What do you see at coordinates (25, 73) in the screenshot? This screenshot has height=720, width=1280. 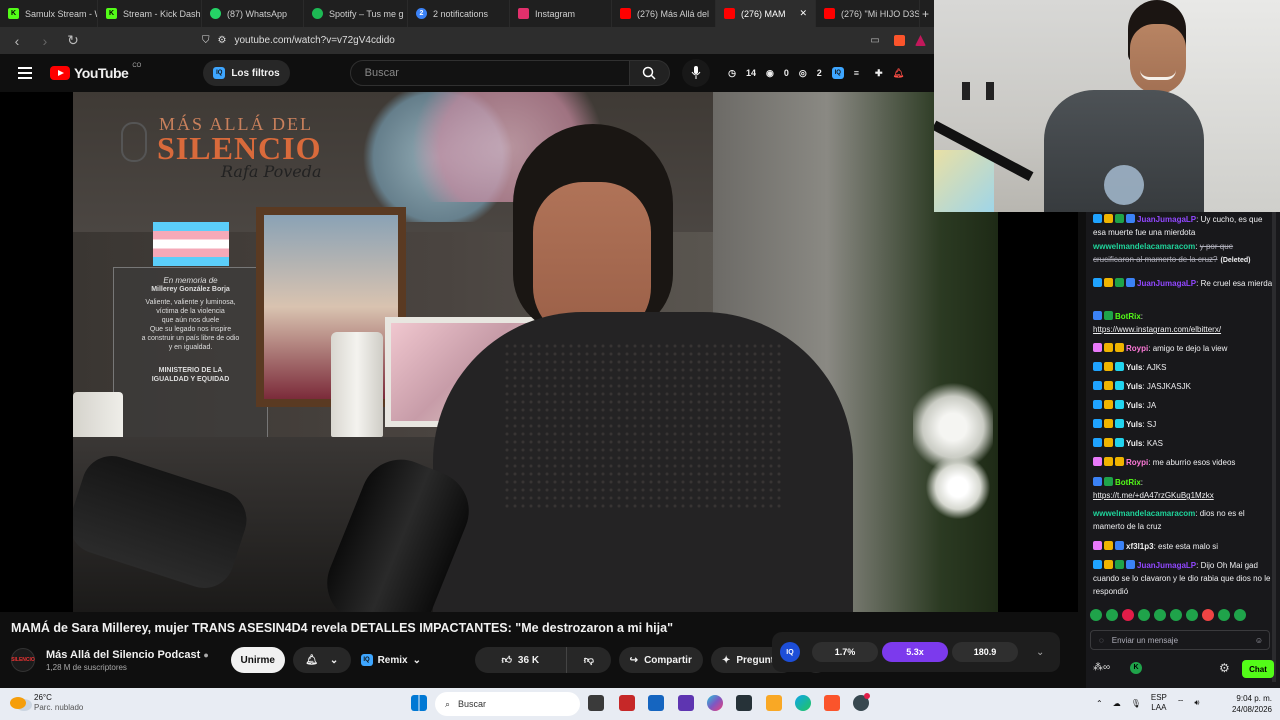 I see `hamburger-menu-icon` at bounding box center [25, 73].